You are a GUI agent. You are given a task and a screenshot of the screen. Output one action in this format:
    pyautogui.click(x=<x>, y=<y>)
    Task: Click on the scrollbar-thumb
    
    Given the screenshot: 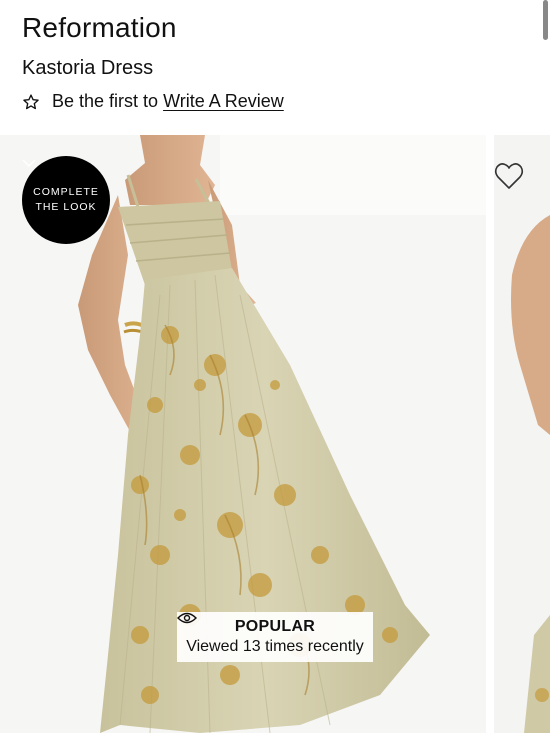 What is the action you would take?
    pyautogui.click(x=545, y=20)
    